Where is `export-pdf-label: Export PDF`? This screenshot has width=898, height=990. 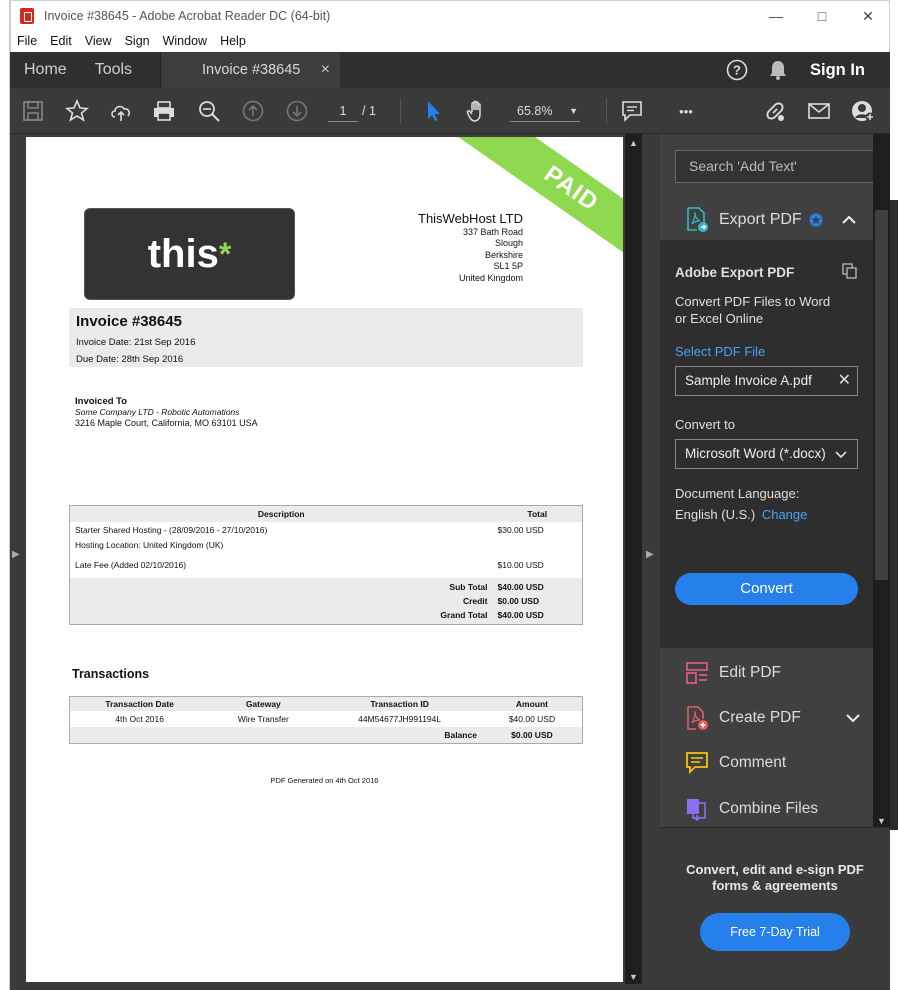
export-pdf-label: Export PDF is located at coordinates (760, 219).